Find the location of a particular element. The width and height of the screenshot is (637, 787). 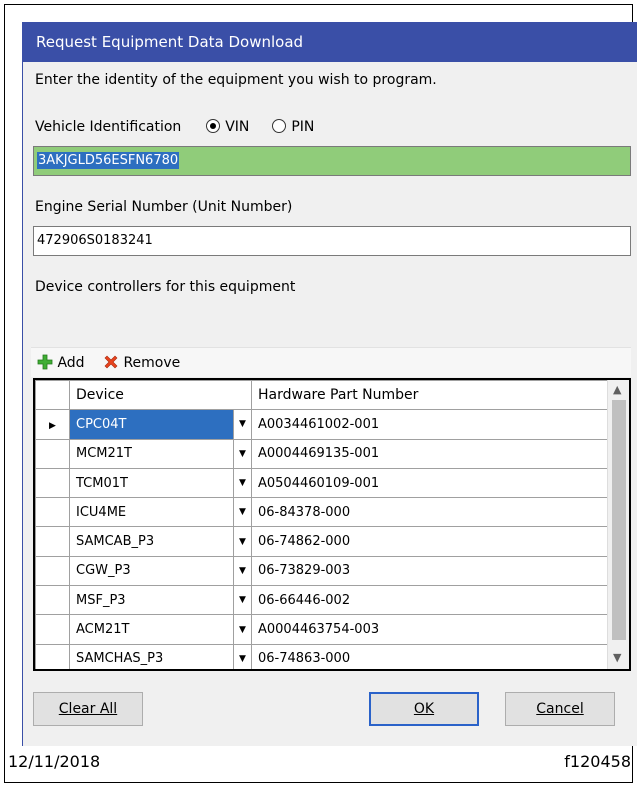

part-number-cell: A0004469135-001 is located at coordinates (430, 453).